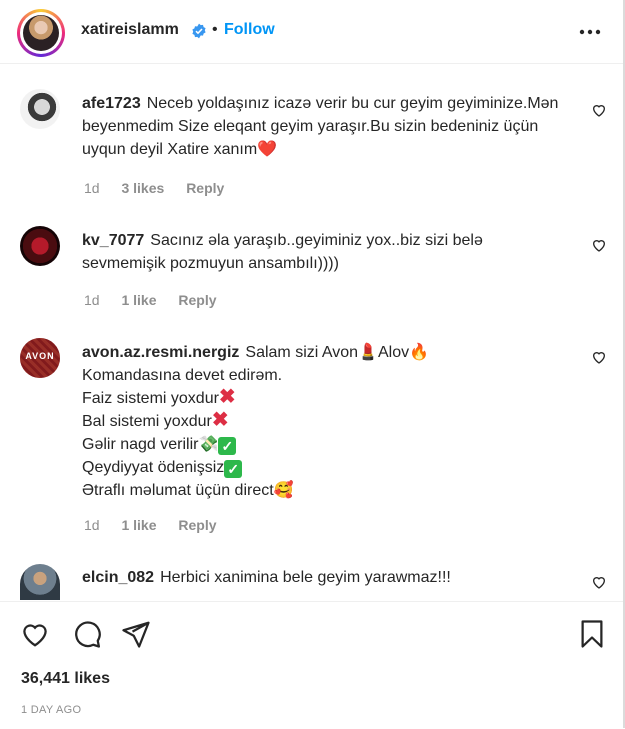  Describe the element at coordinates (311, 32) in the screenshot. I see `post-header: xatireislamm • Follow` at that location.